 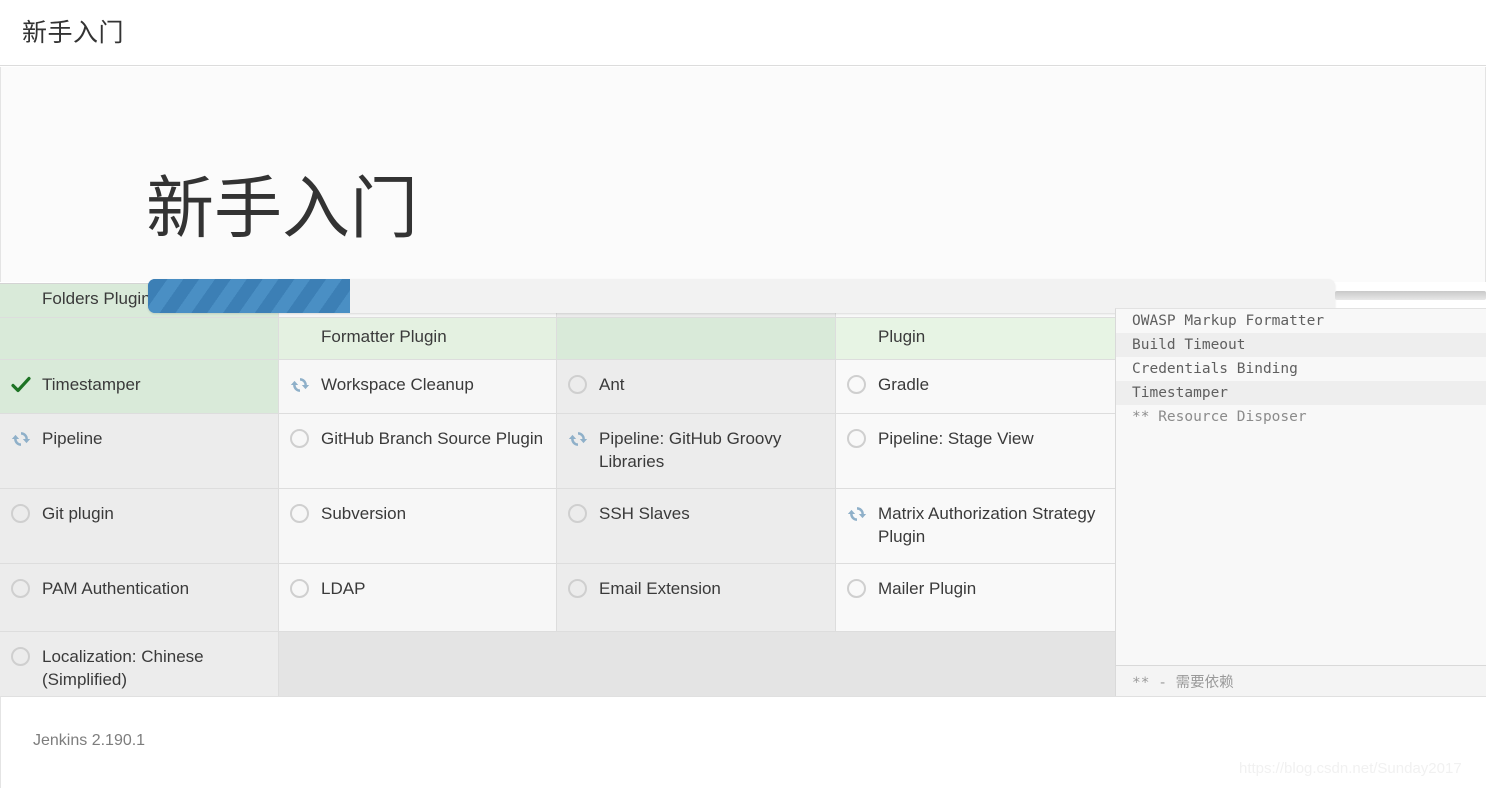 I want to click on plugin-name-label: Pipeline, so click(x=72, y=438).